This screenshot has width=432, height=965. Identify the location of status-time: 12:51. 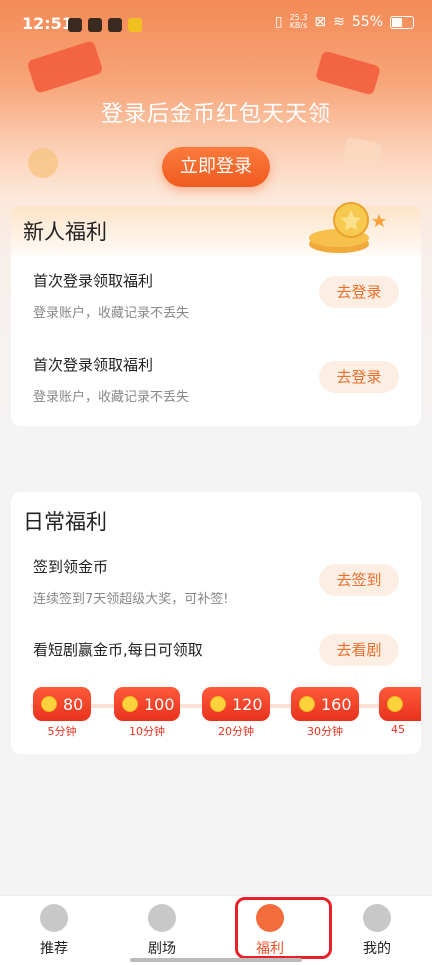
(47, 23).